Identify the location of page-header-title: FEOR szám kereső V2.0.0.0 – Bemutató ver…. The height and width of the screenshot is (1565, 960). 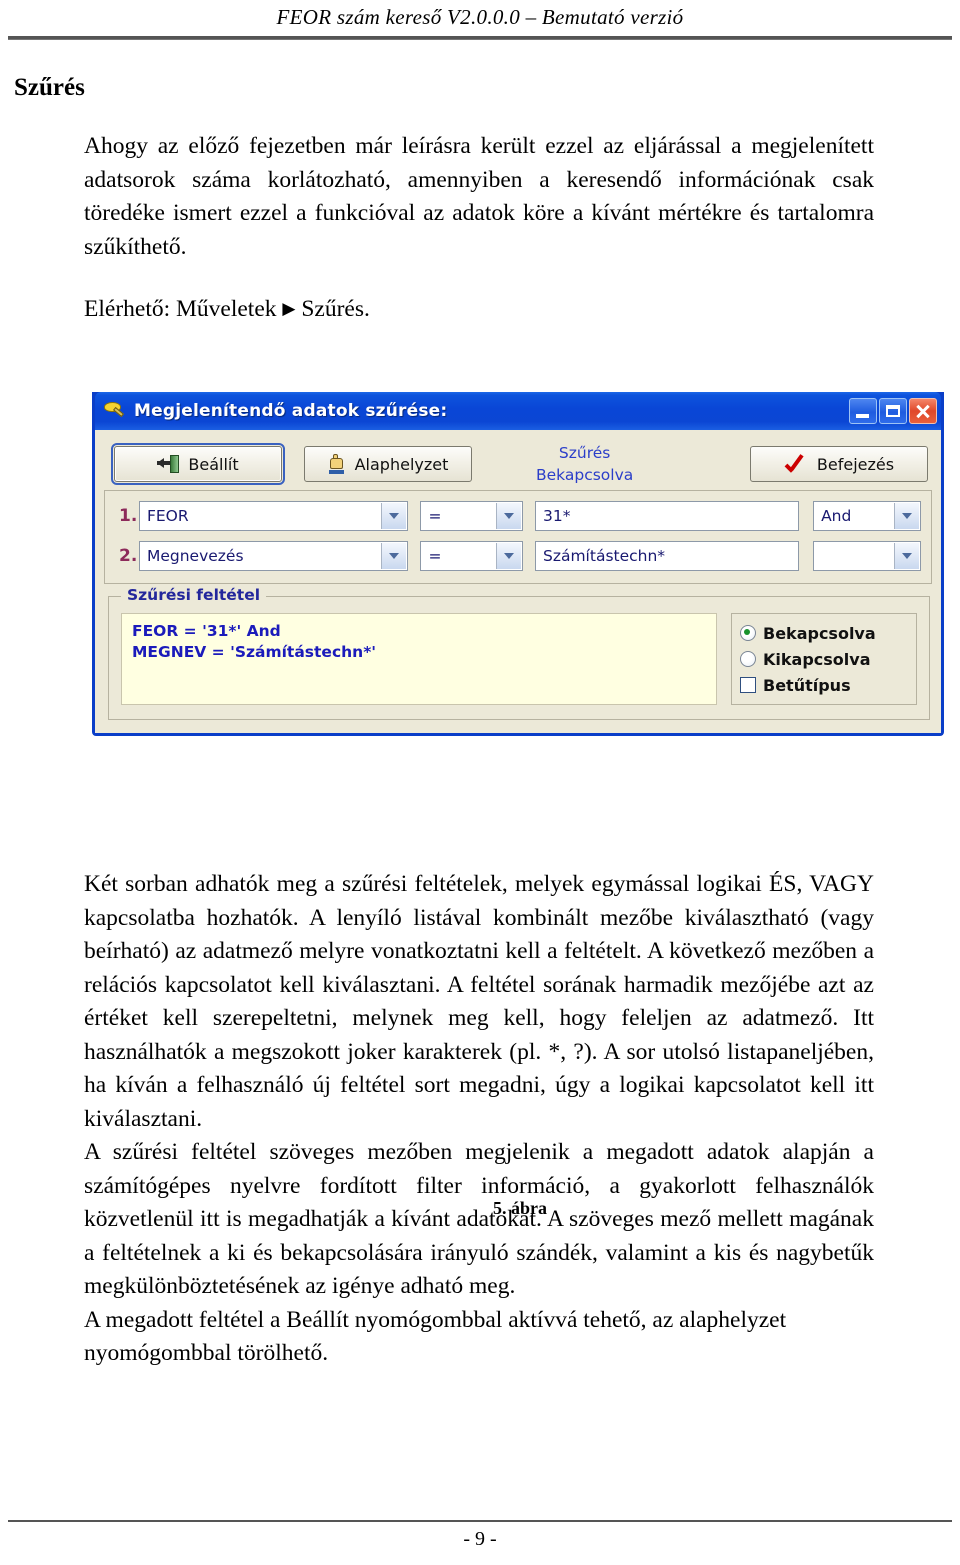
(480, 17).